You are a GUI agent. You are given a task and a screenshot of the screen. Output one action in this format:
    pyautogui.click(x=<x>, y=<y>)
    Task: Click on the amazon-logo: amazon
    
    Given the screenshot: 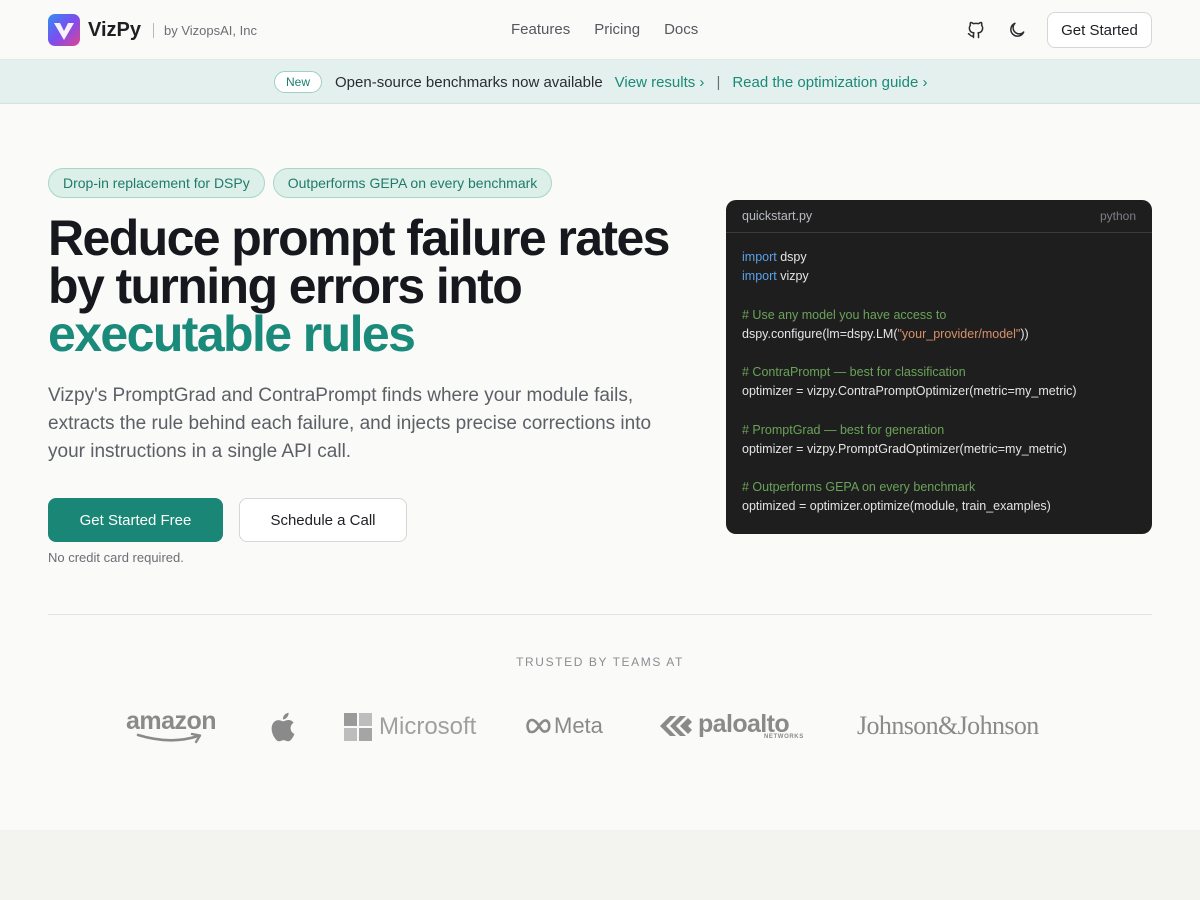 What is the action you would take?
    pyautogui.click(x=171, y=725)
    